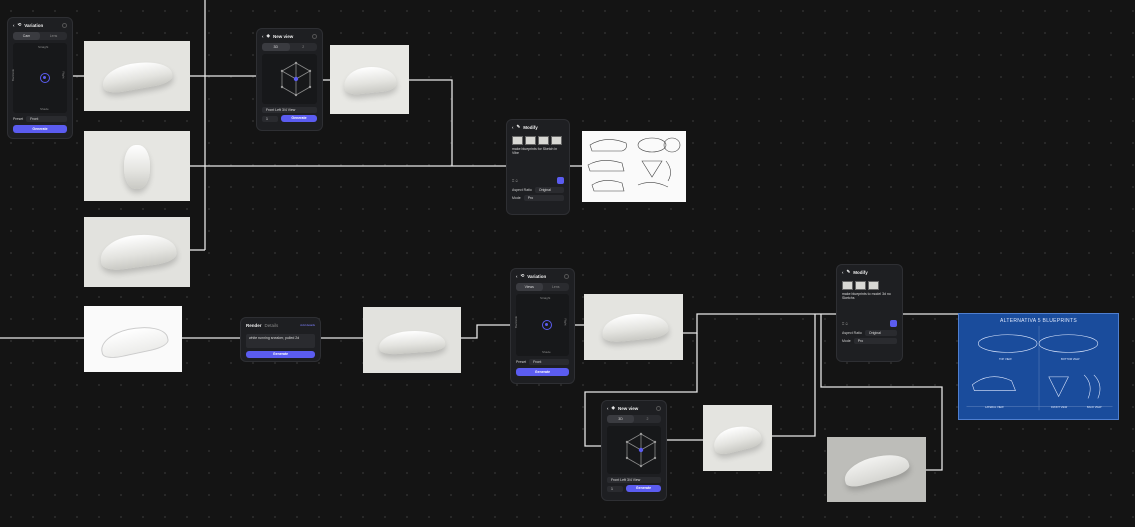  What do you see at coordinates (272, 325) in the screenshot?
I see `tab-details: Details` at bounding box center [272, 325].